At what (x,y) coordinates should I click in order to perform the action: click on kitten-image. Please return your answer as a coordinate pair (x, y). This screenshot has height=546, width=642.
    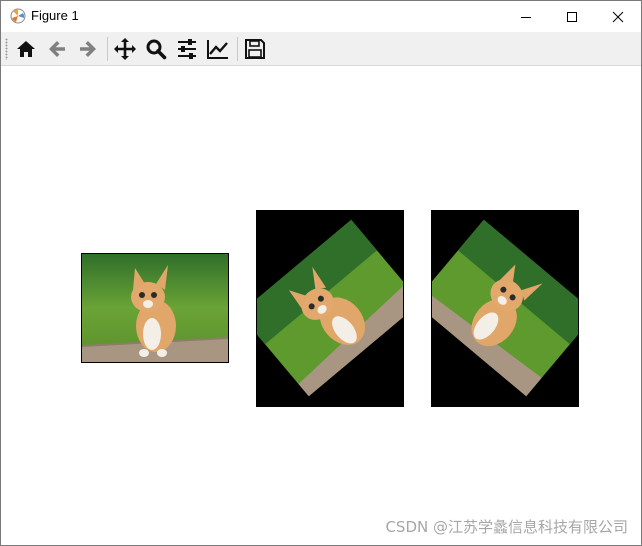
    Looking at the image, I should click on (155, 308).